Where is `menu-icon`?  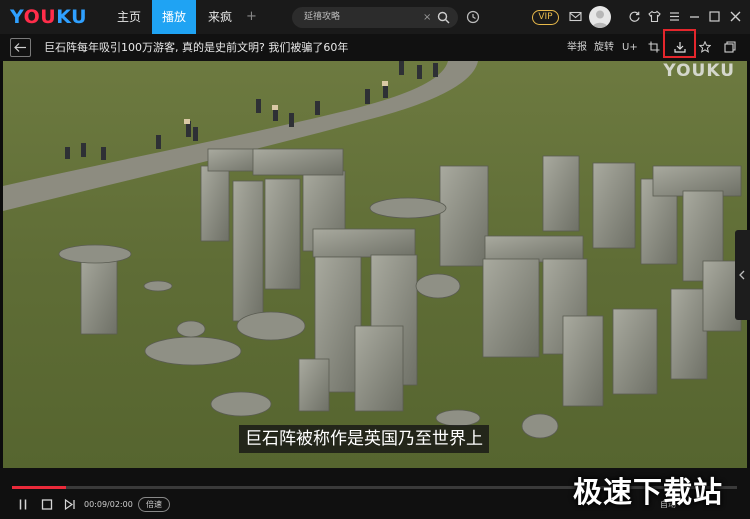 menu-icon is located at coordinates (674, 16).